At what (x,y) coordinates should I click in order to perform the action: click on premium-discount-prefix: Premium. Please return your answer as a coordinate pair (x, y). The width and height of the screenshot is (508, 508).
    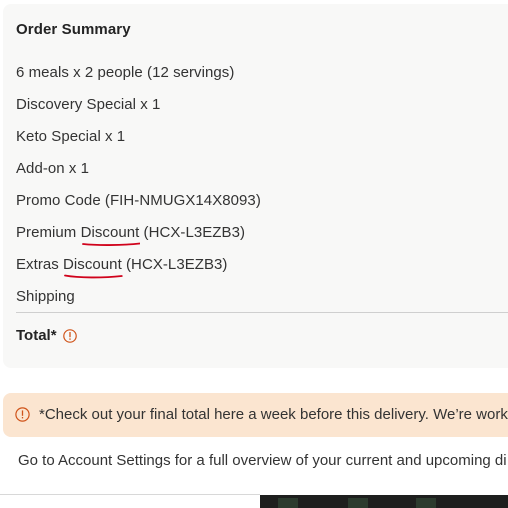
    Looking at the image, I should click on (48, 232).